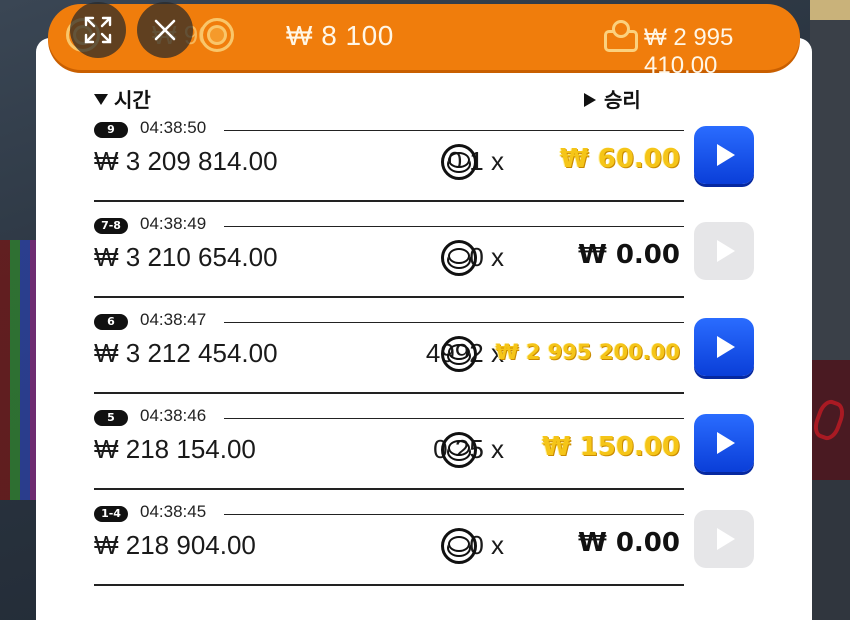 The height and width of the screenshot is (620, 850). I want to click on sort-down-icon, so click(101, 99).